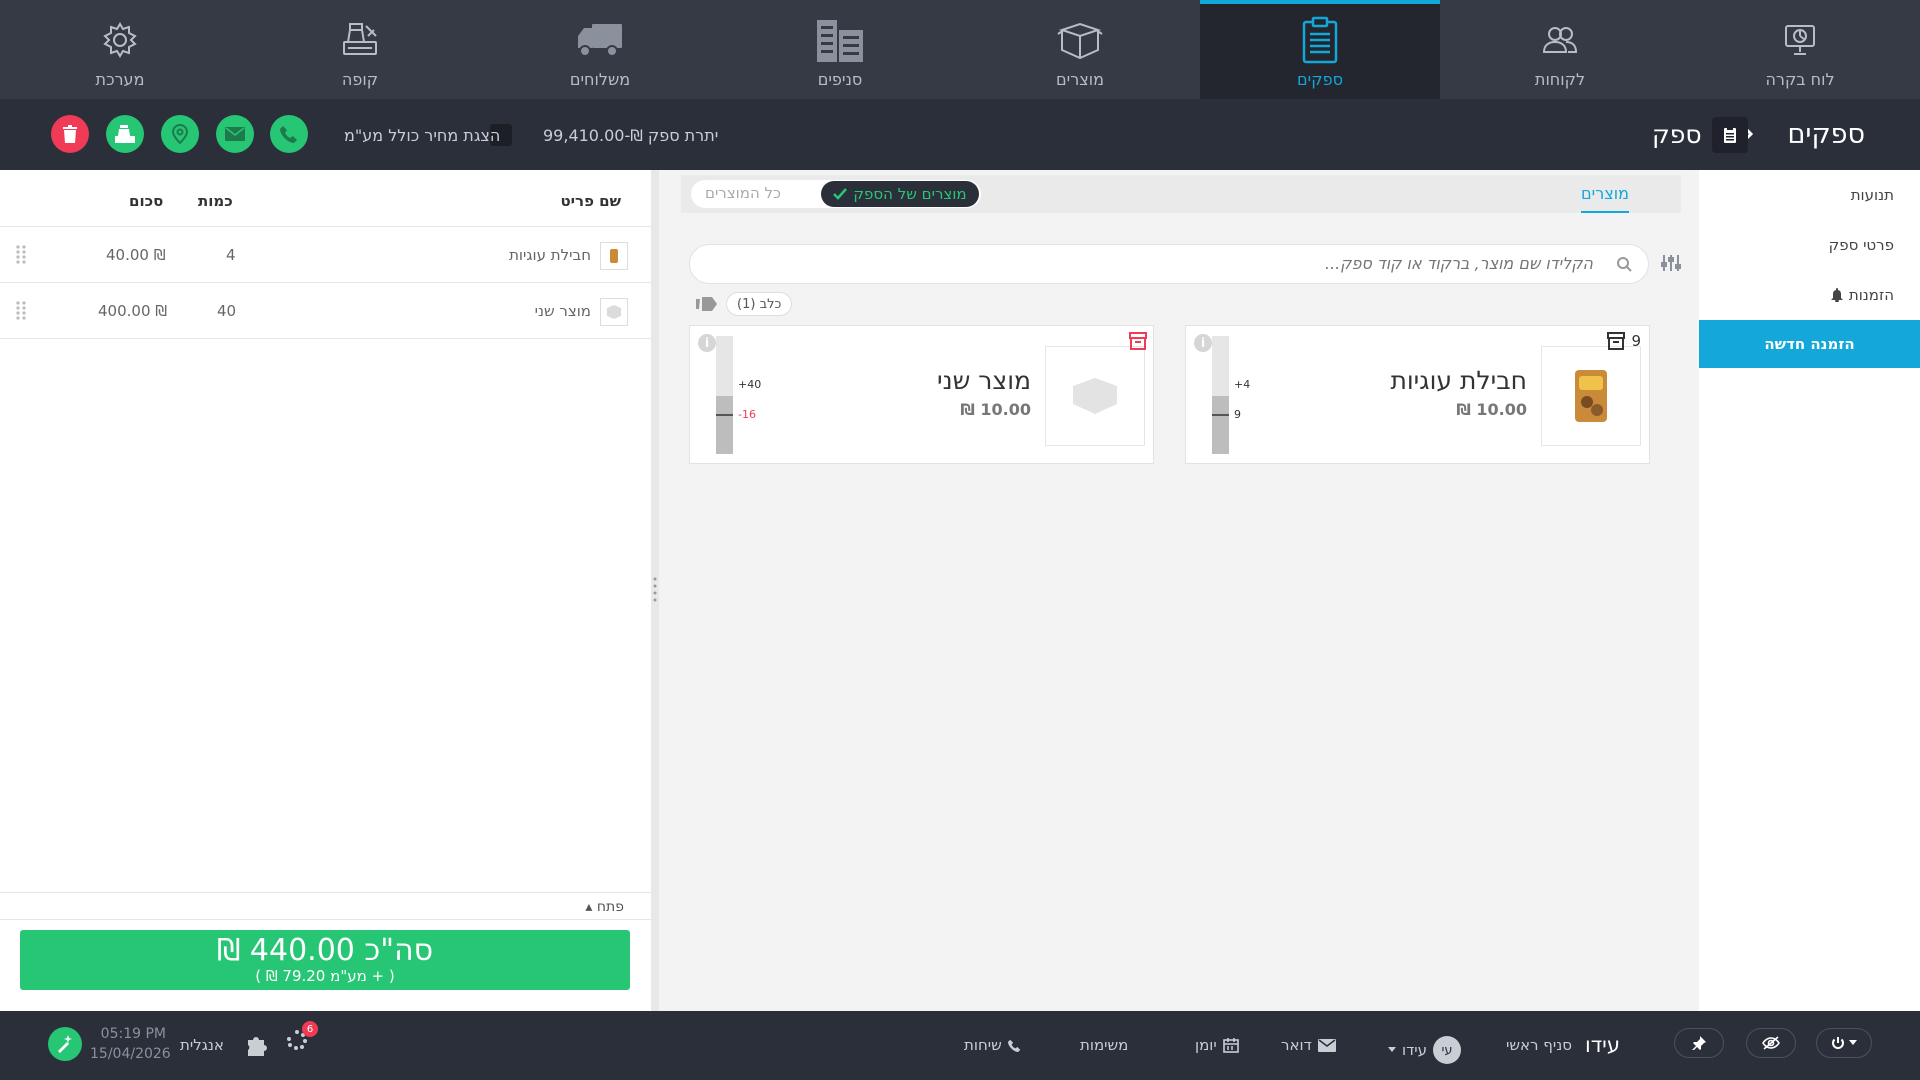 The height and width of the screenshot is (1080, 1920). Describe the element at coordinates (133, 311) in the screenshot. I see `cart-item-total: 400.00 ₪` at that location.